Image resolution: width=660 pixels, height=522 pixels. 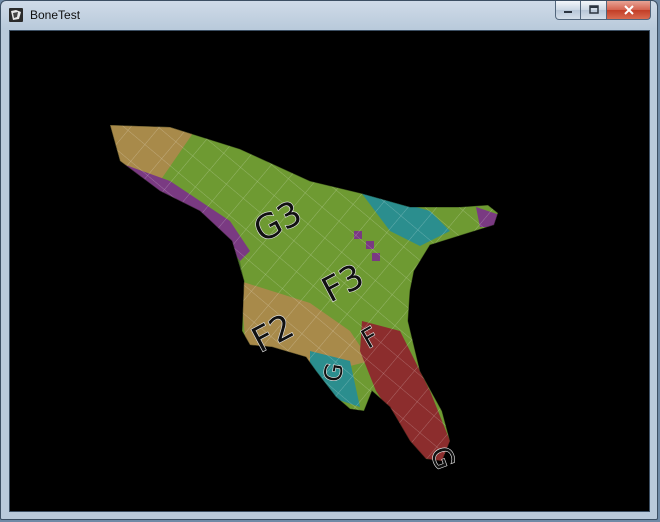 What do you see at coordinates (329, 15) in the screenshot?
I see `title-bar: BoneTest` at bounding box center [329, 15].